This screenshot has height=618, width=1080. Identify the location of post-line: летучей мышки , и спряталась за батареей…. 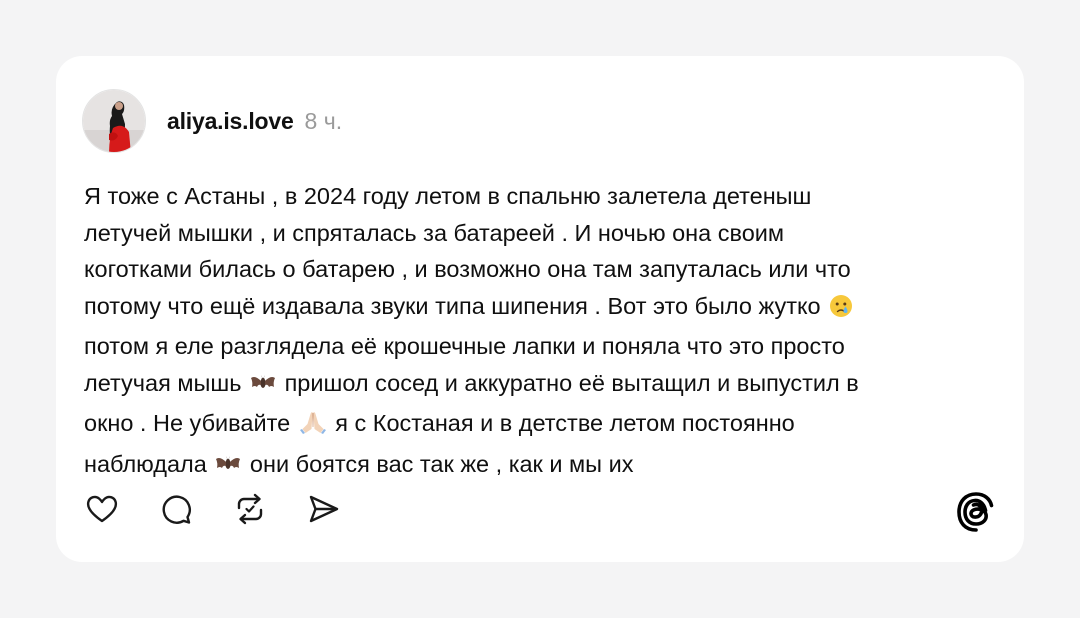
(434, 232).